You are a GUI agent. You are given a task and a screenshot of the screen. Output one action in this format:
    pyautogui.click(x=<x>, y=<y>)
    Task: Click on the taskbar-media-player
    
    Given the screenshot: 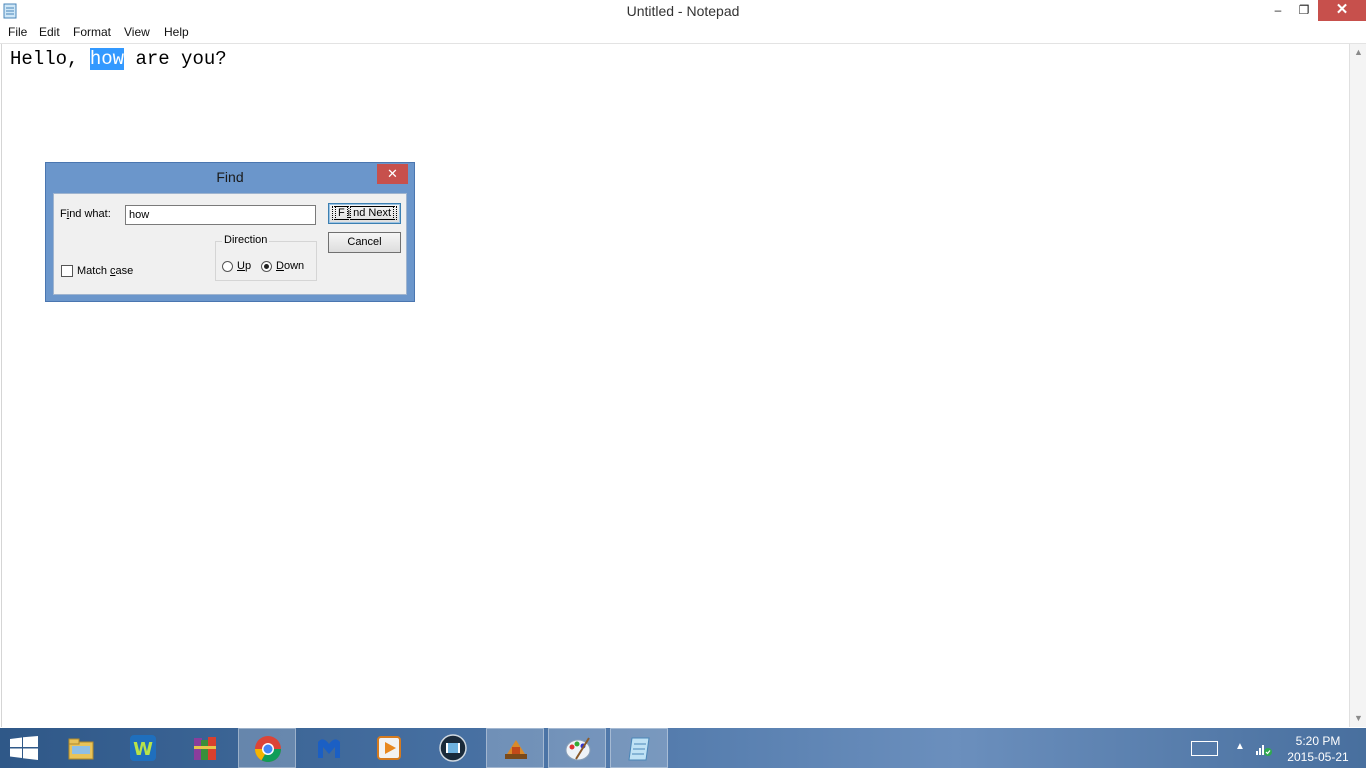 What is the action you would take?
    pyautogui.click(x=389, y=748)
    